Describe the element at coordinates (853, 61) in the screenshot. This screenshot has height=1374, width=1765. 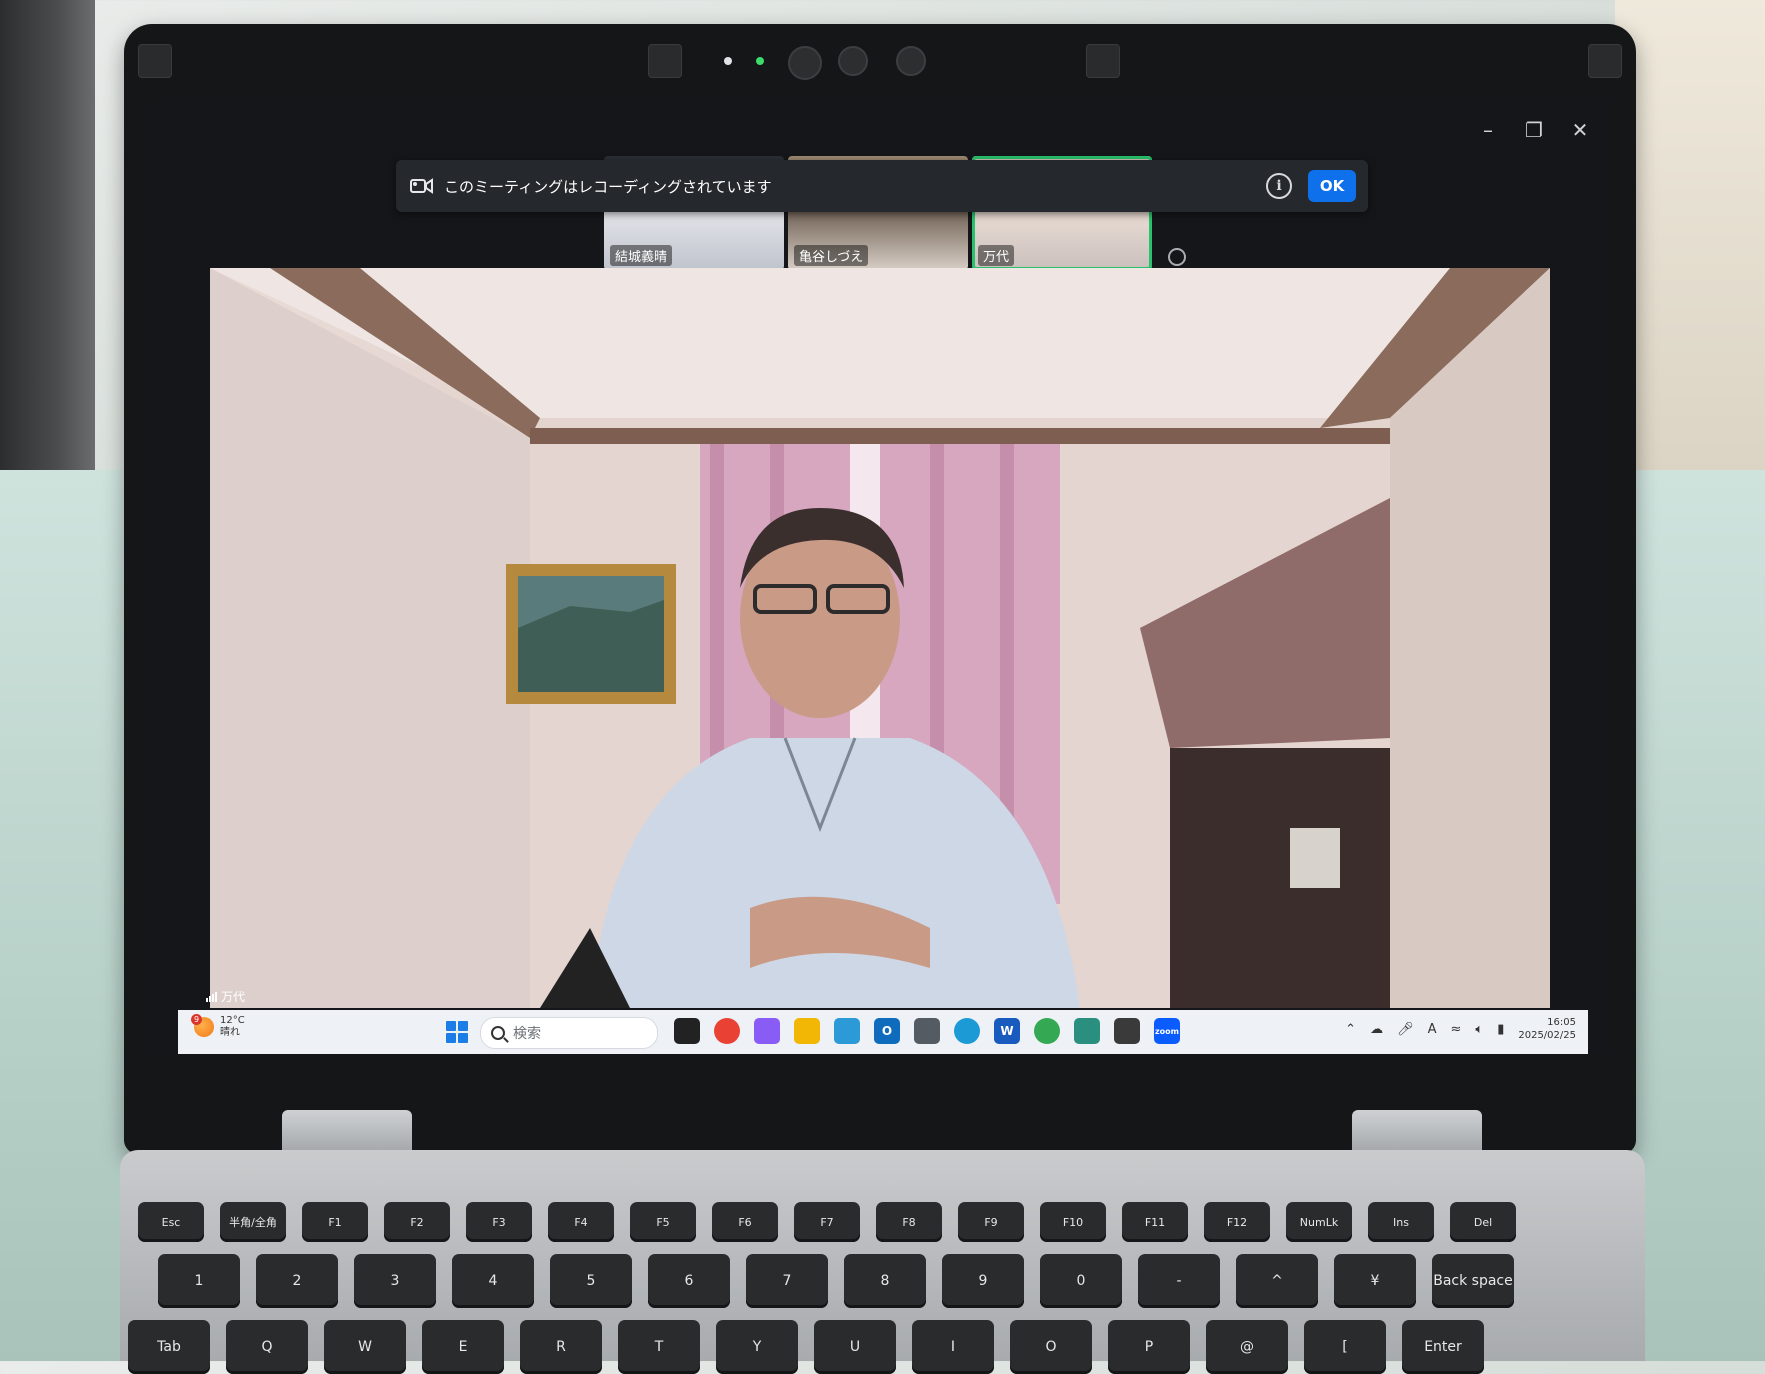
I see `ir-sensor` at that location.